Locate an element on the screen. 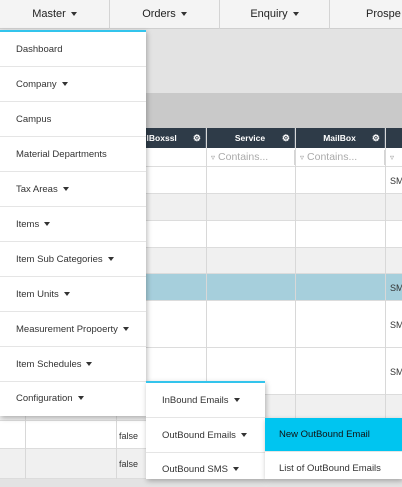 The height and width of the screenshot is (487, 402). menu-item-material-departments: Material Departments is located at coordinates (73, 154).